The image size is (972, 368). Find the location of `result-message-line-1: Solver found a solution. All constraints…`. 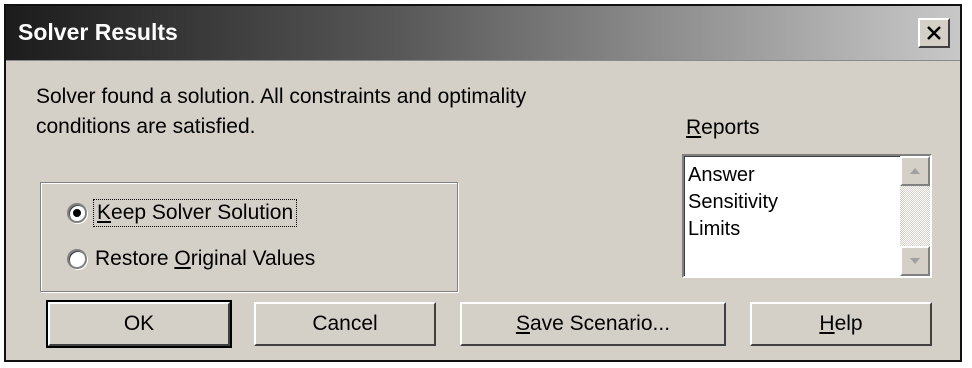

result-message-line-1: Solver found a solution. All constraints… is located at coordinates (281, 96).